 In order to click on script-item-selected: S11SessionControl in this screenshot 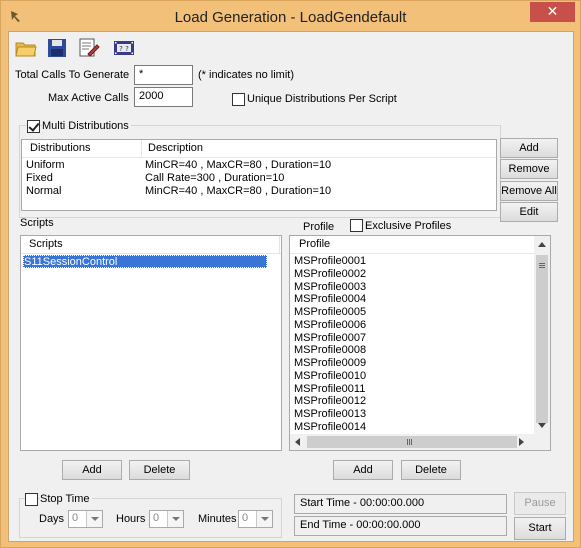, I will do `click(145, 261)`.